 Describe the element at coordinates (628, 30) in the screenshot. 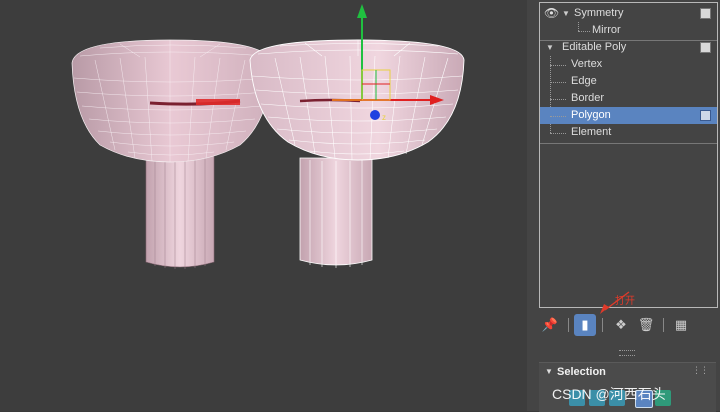

I see `sub-object-mirror: Mirror` at that location.